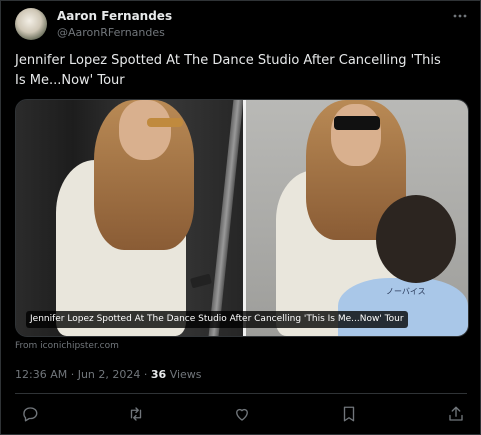  I want to click on more-icon-svg, so click(460, 16).